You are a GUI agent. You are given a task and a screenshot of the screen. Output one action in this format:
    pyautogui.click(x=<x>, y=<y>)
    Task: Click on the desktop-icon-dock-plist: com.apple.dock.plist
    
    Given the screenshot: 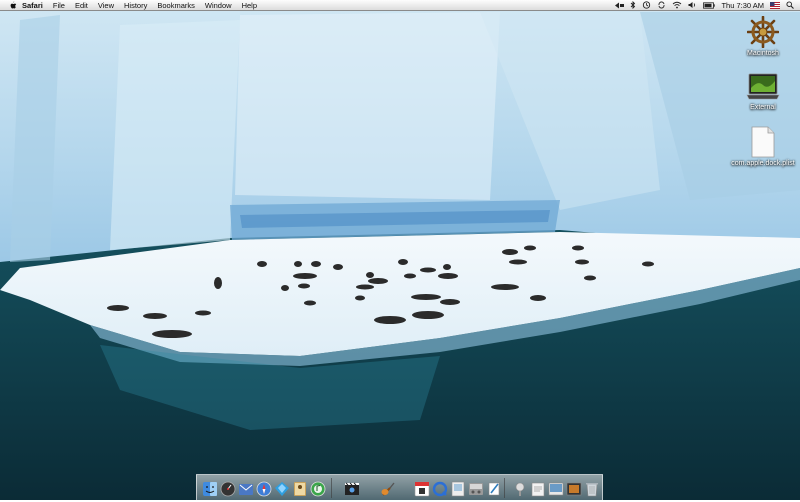 What is the action you would take?
    pyautogui.click(x=763, y=146)
    